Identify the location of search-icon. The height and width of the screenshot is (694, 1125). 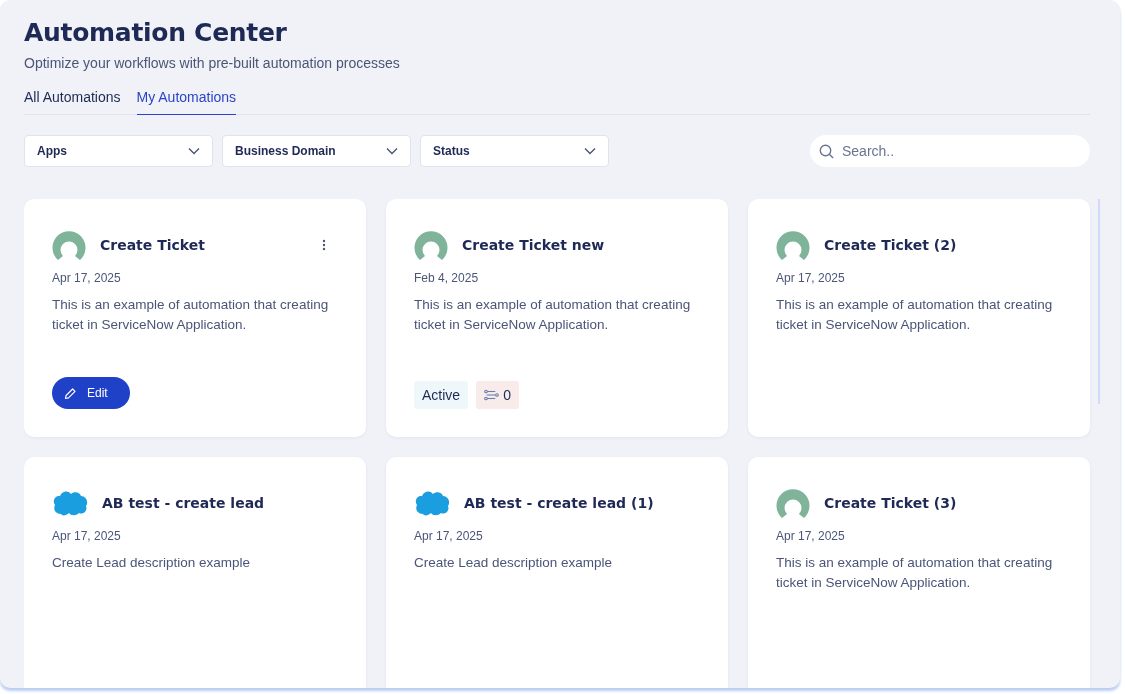
(826, 151).